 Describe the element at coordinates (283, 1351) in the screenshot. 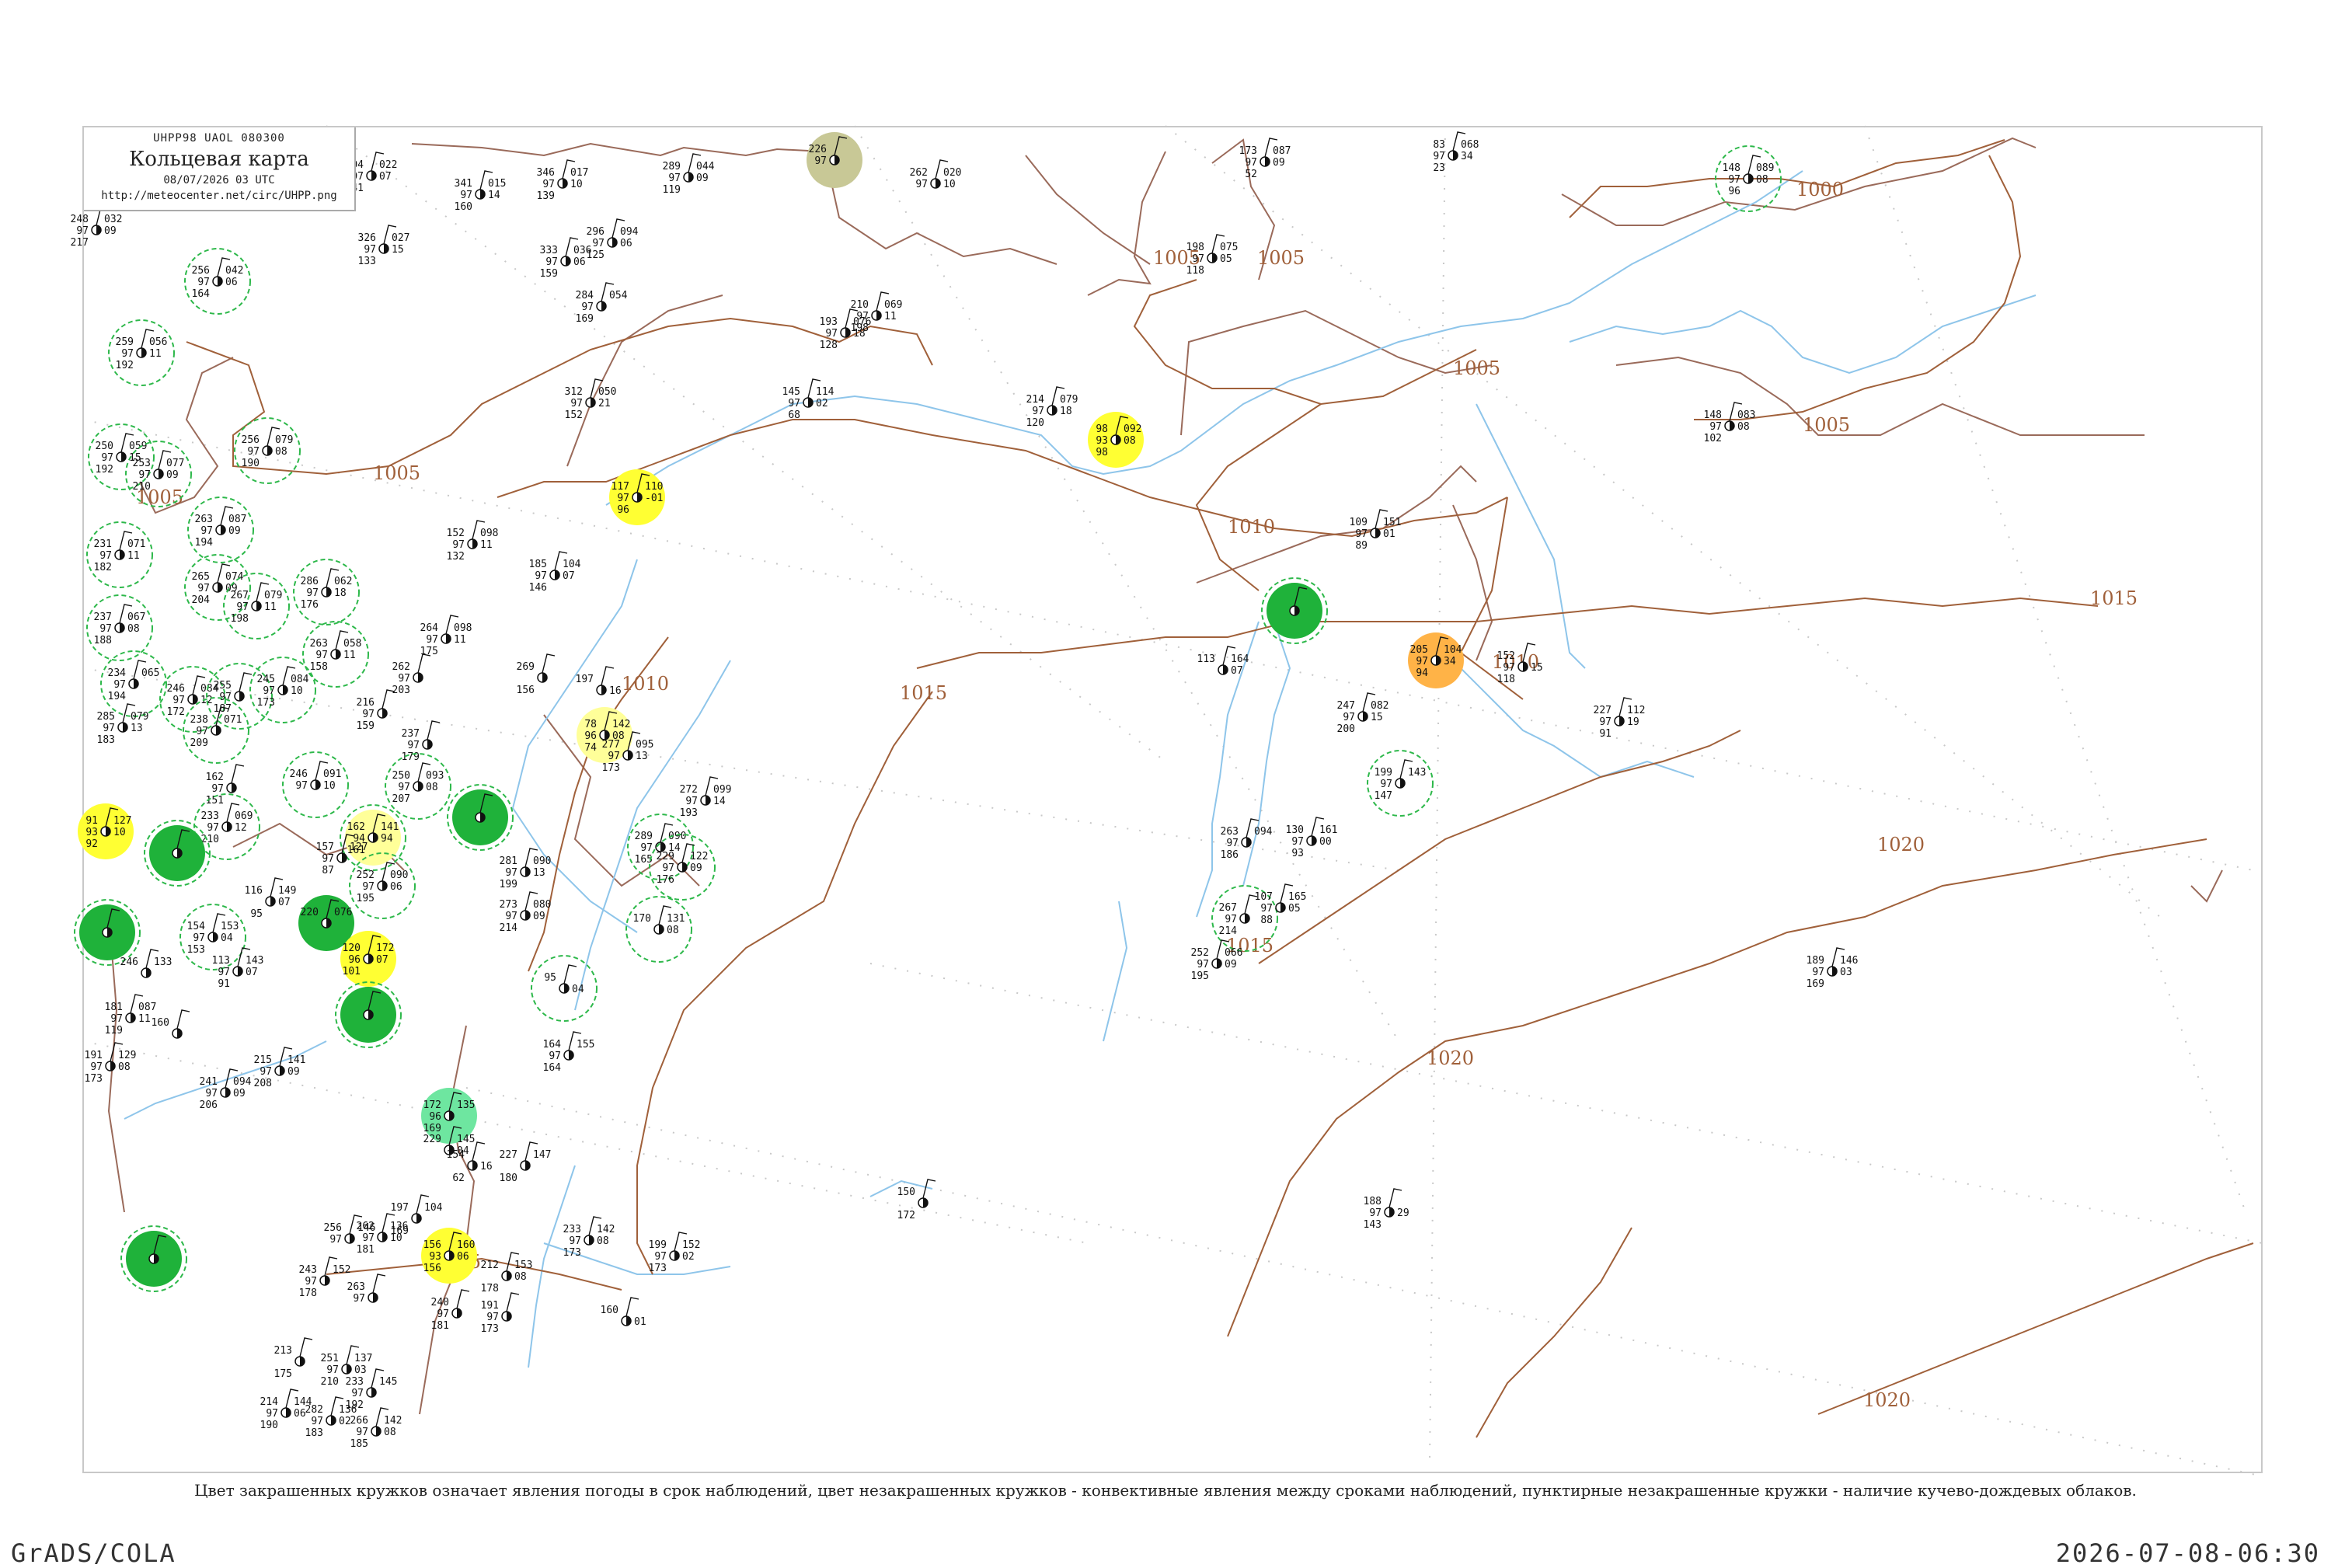

I see `station-temperature: 213` at that location.